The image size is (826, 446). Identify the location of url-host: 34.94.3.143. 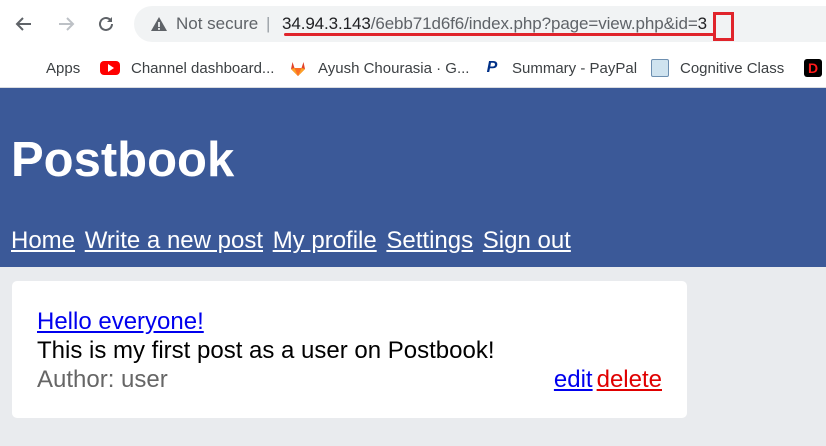
(326, 23).